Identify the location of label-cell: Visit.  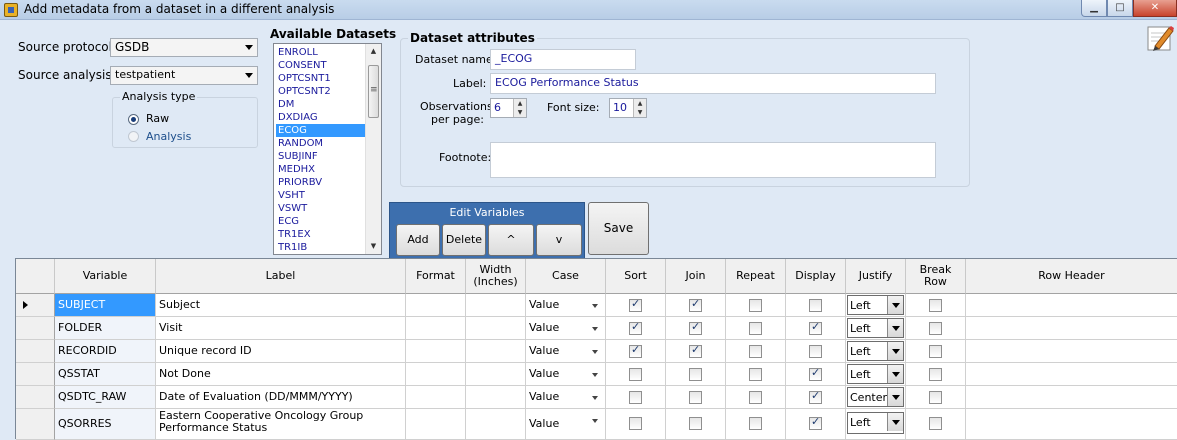
(281, 328).